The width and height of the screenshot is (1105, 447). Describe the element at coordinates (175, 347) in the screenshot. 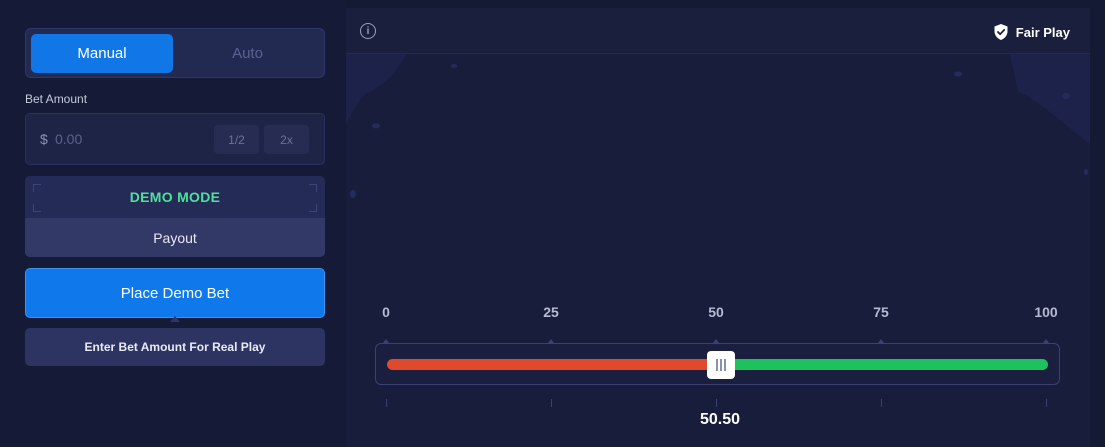

I see `real-play-hint: Enter Bet Amount For Real Play` at that location.